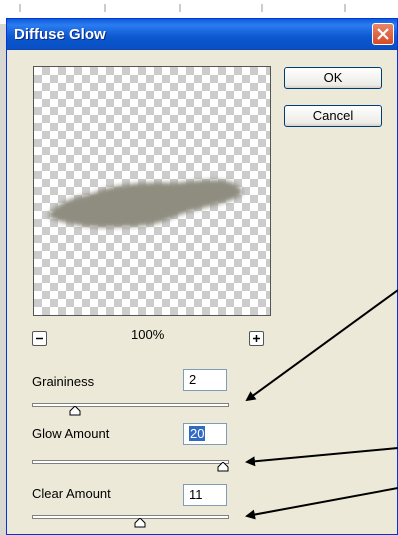 This screenshot has width=398, height=535. I want to click on arrow-glow-amount, so click(321, 457).